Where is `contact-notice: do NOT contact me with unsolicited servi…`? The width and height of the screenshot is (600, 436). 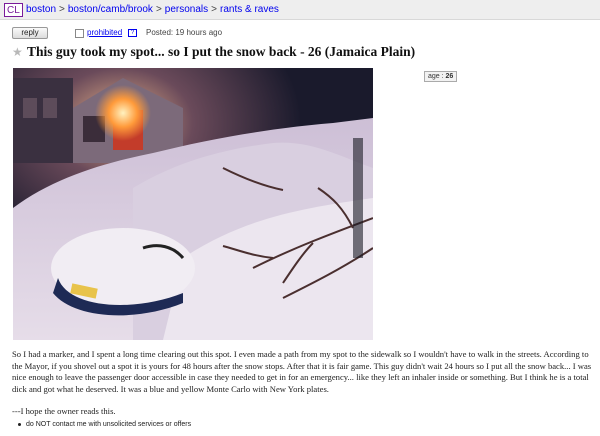 contact-notice: do NOT contact me with unsolicited servi… is located at coordinates (104, 424).